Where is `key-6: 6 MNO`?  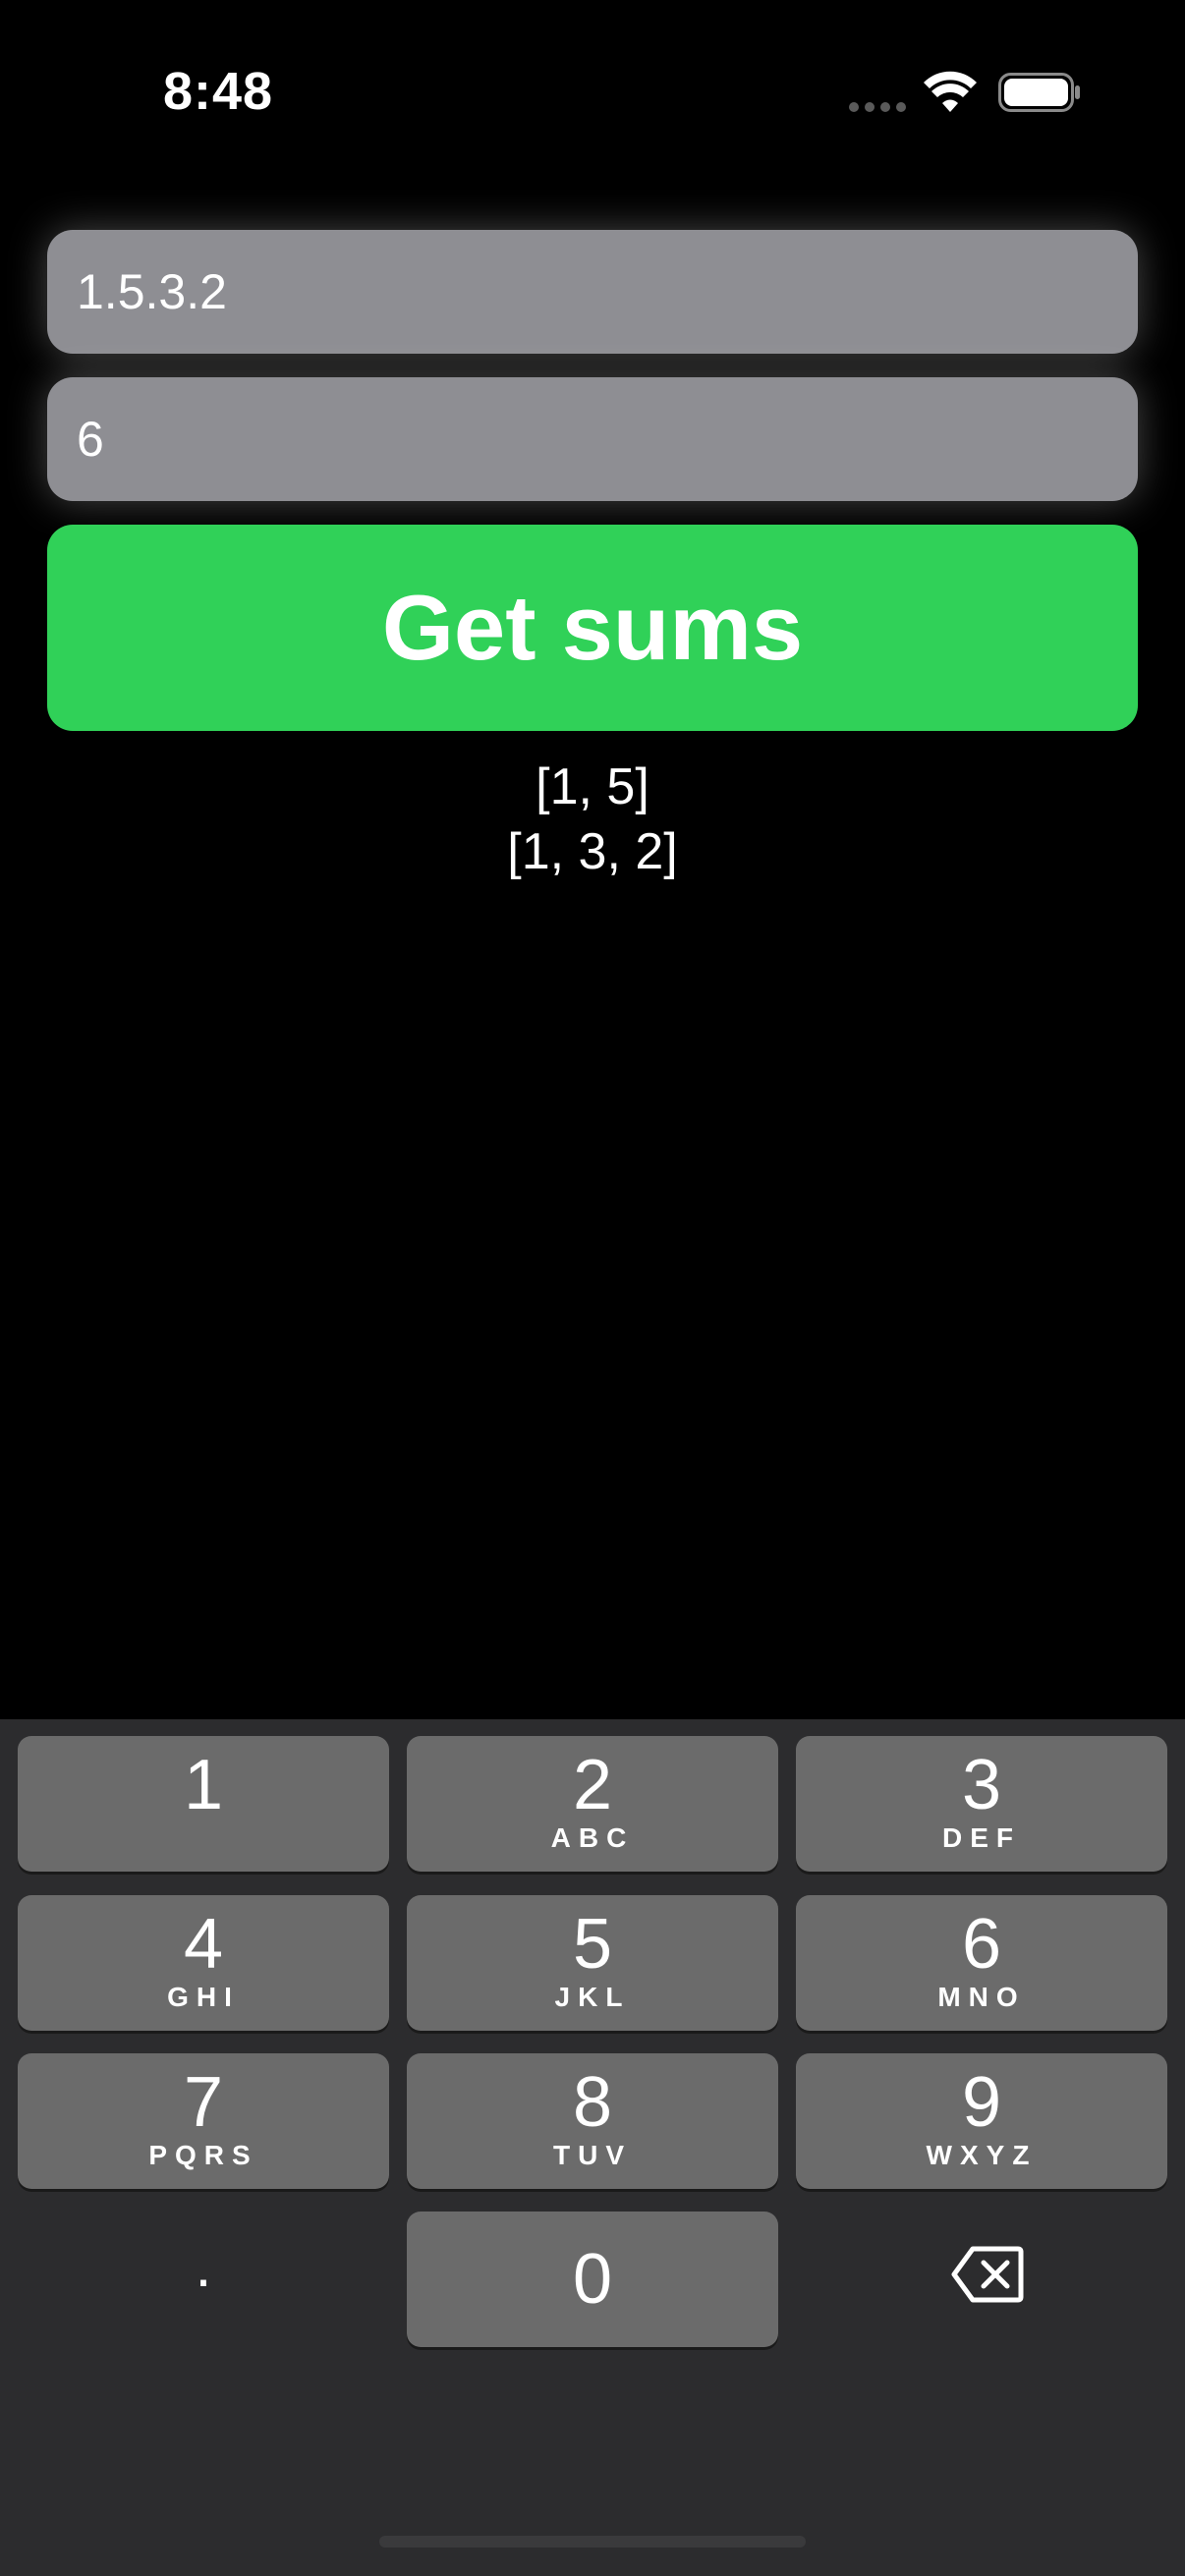 key-6: 6 MNO is located at coordinates (982, 1963).